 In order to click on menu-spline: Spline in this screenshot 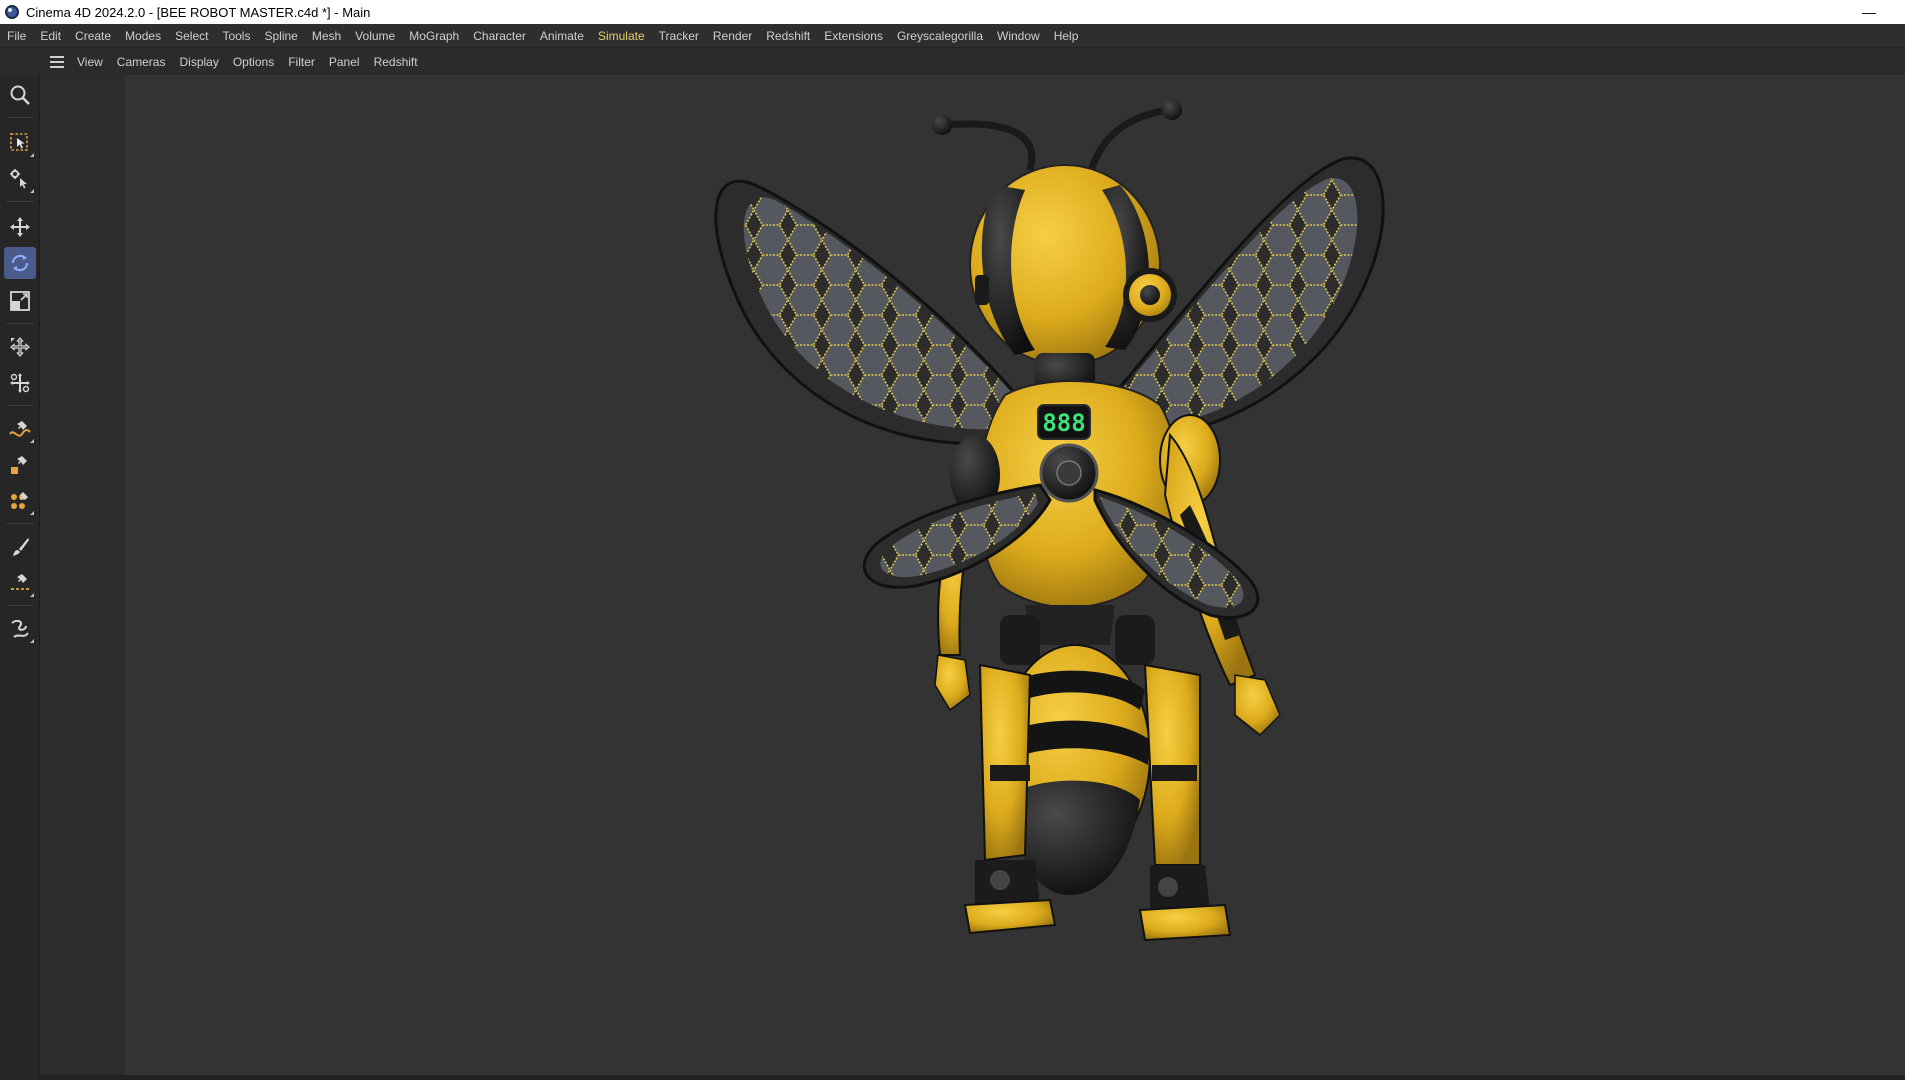, I will do `click(280, 36)`.